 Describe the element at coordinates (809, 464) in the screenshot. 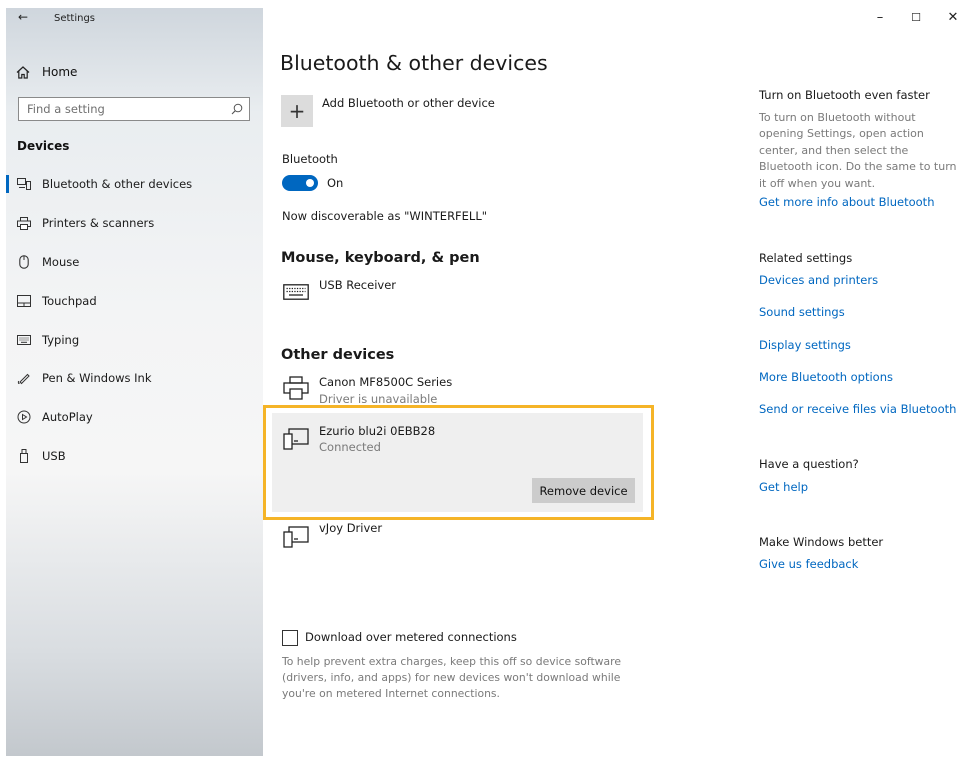

I see `question-heading: Have a question?` at that location.